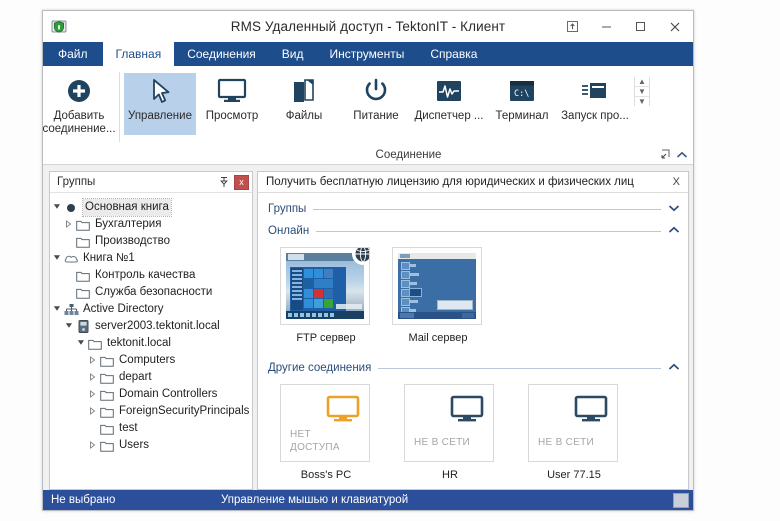 The image size is (780, 521). I want to click on manage-button: Управление, so click(160, 104).